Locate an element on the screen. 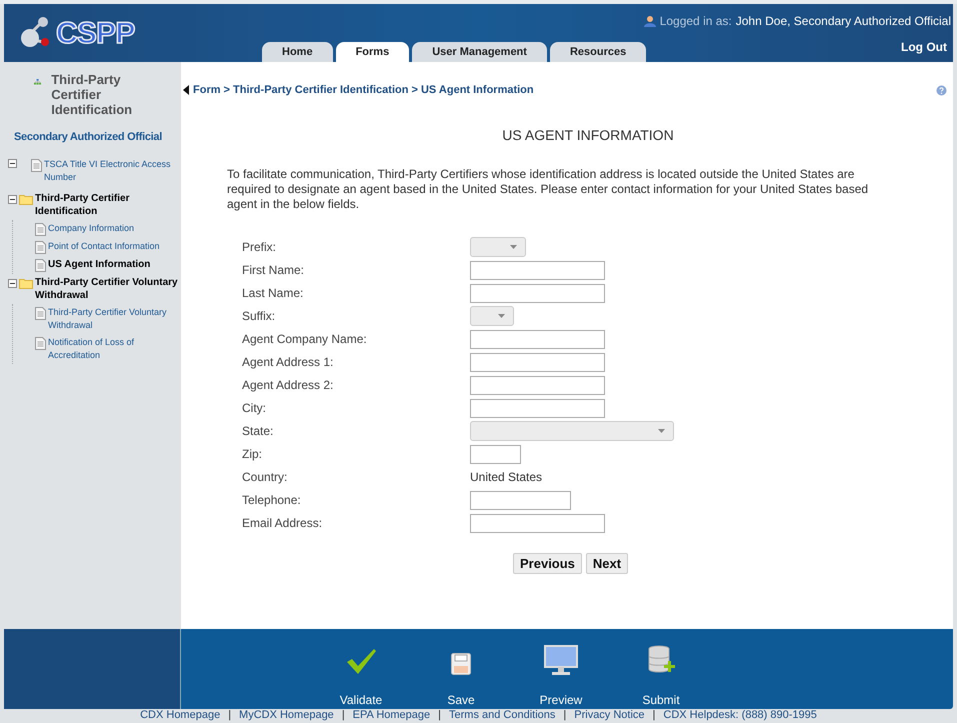  toolbar-button: Submit is located at coordinates (661, 677).